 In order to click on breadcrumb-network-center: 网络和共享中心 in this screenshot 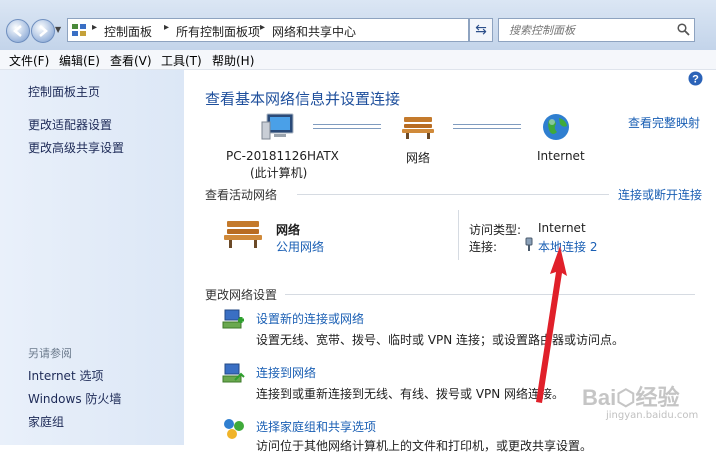, I will do `click(314, 31)`.